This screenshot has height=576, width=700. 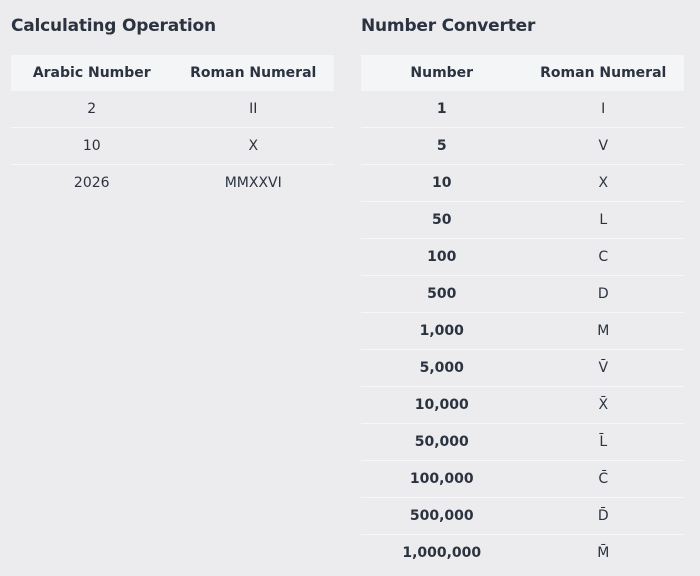 I want to click on table-row: 100,000 C̄, so click(x=522, y=479).